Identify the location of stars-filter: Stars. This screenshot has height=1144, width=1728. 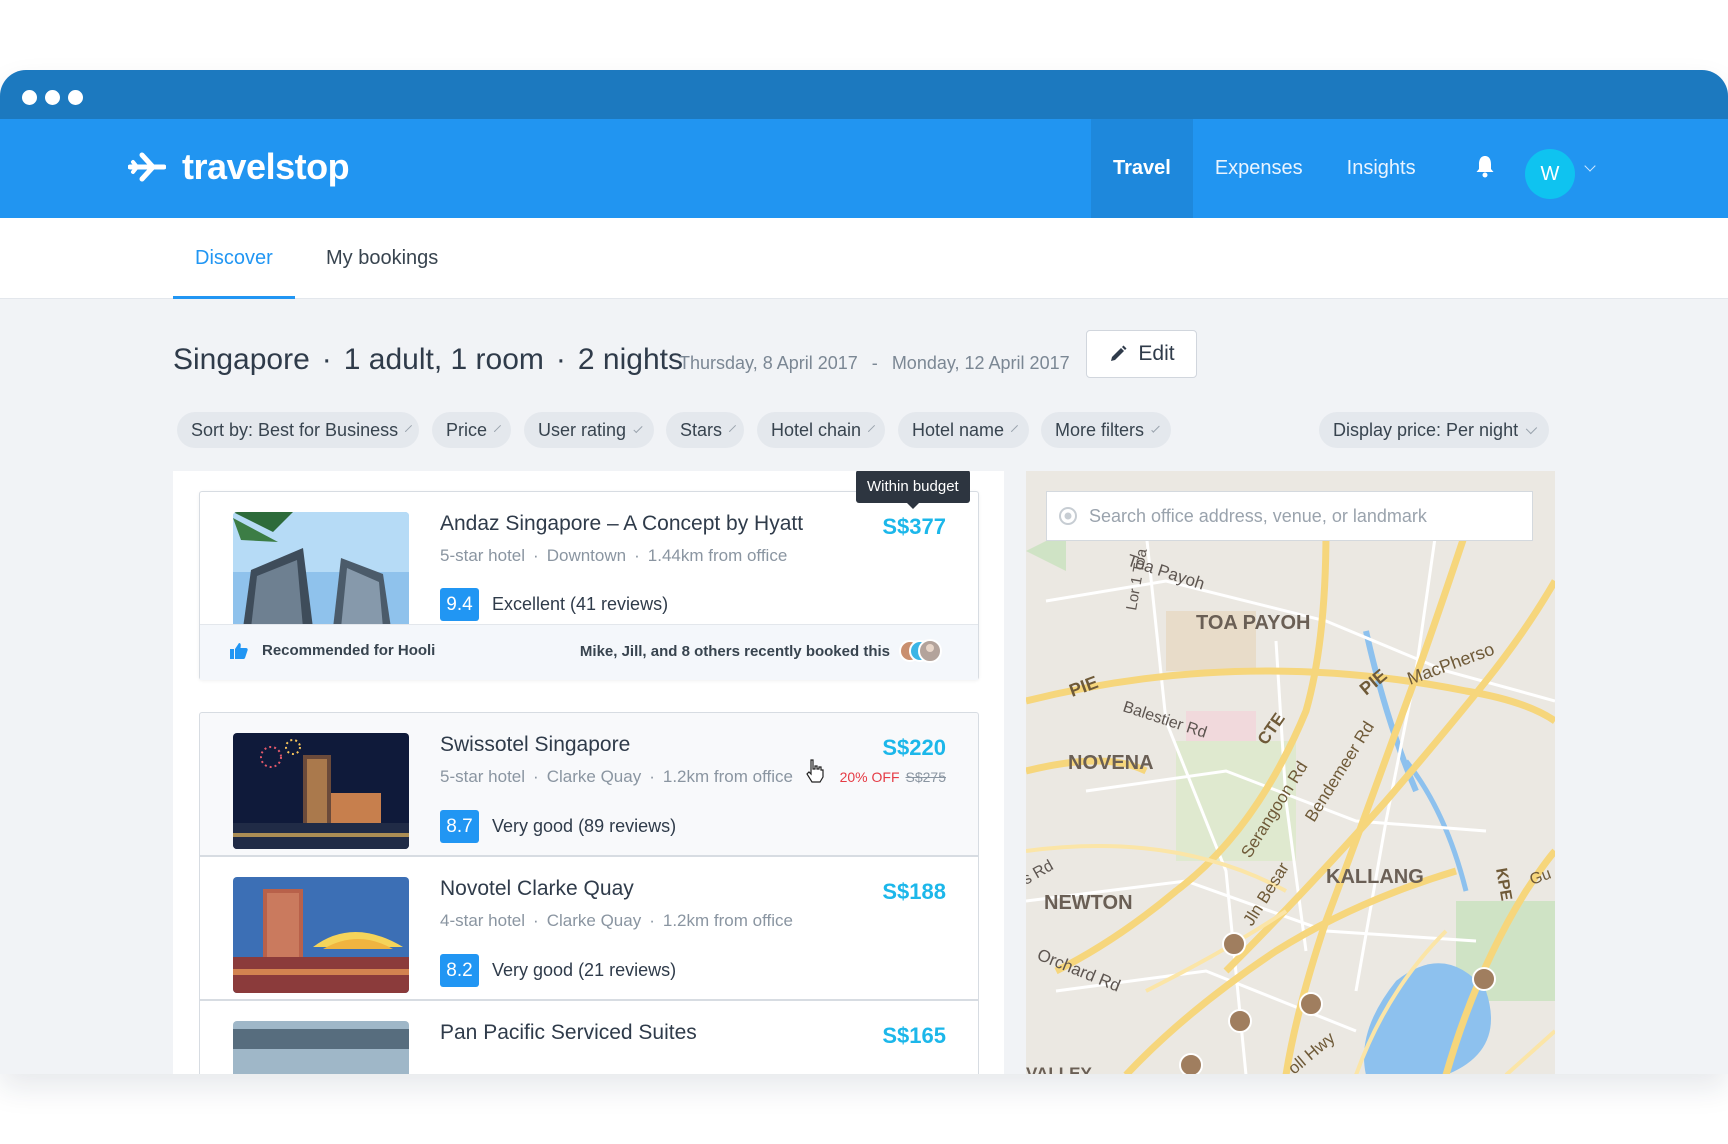
(705, 430).